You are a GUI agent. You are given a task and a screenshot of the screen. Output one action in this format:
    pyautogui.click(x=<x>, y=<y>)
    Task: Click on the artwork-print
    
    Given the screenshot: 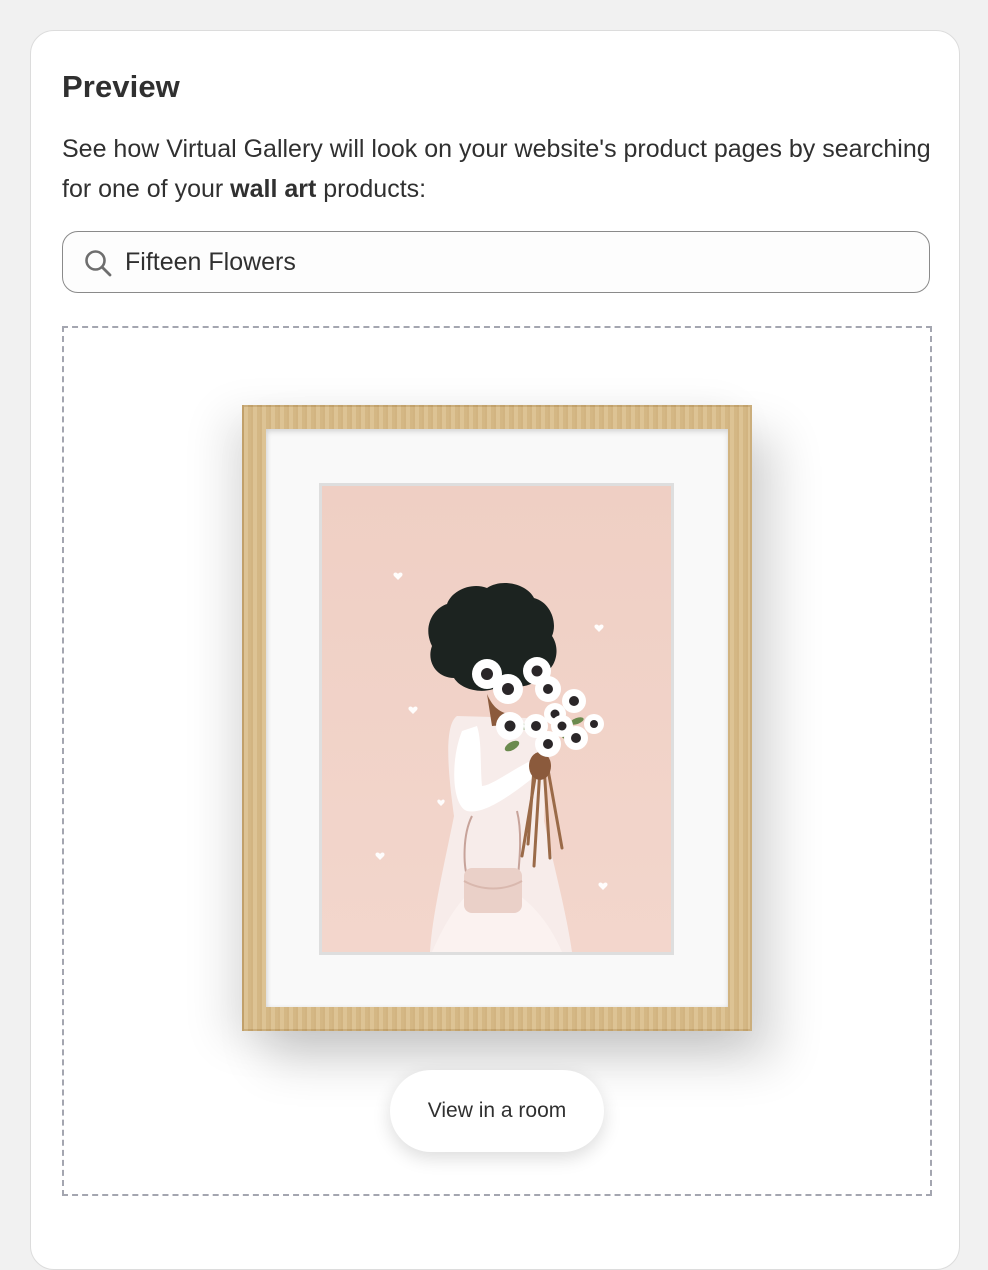 What is the action you would take?
    pyautogui.click(x=496, y=719)
    